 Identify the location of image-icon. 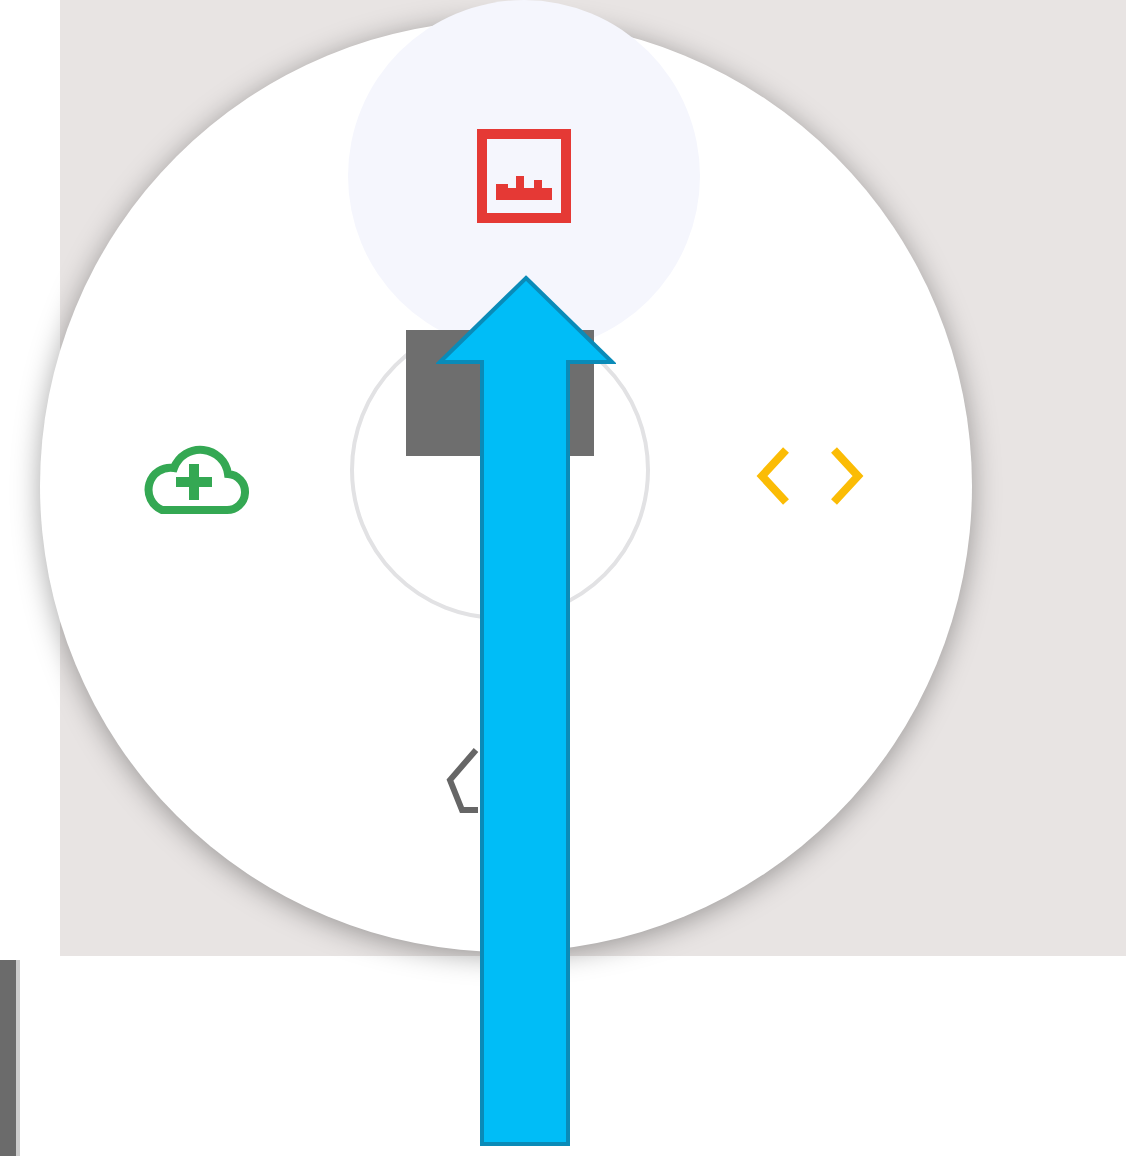
(524, 176).